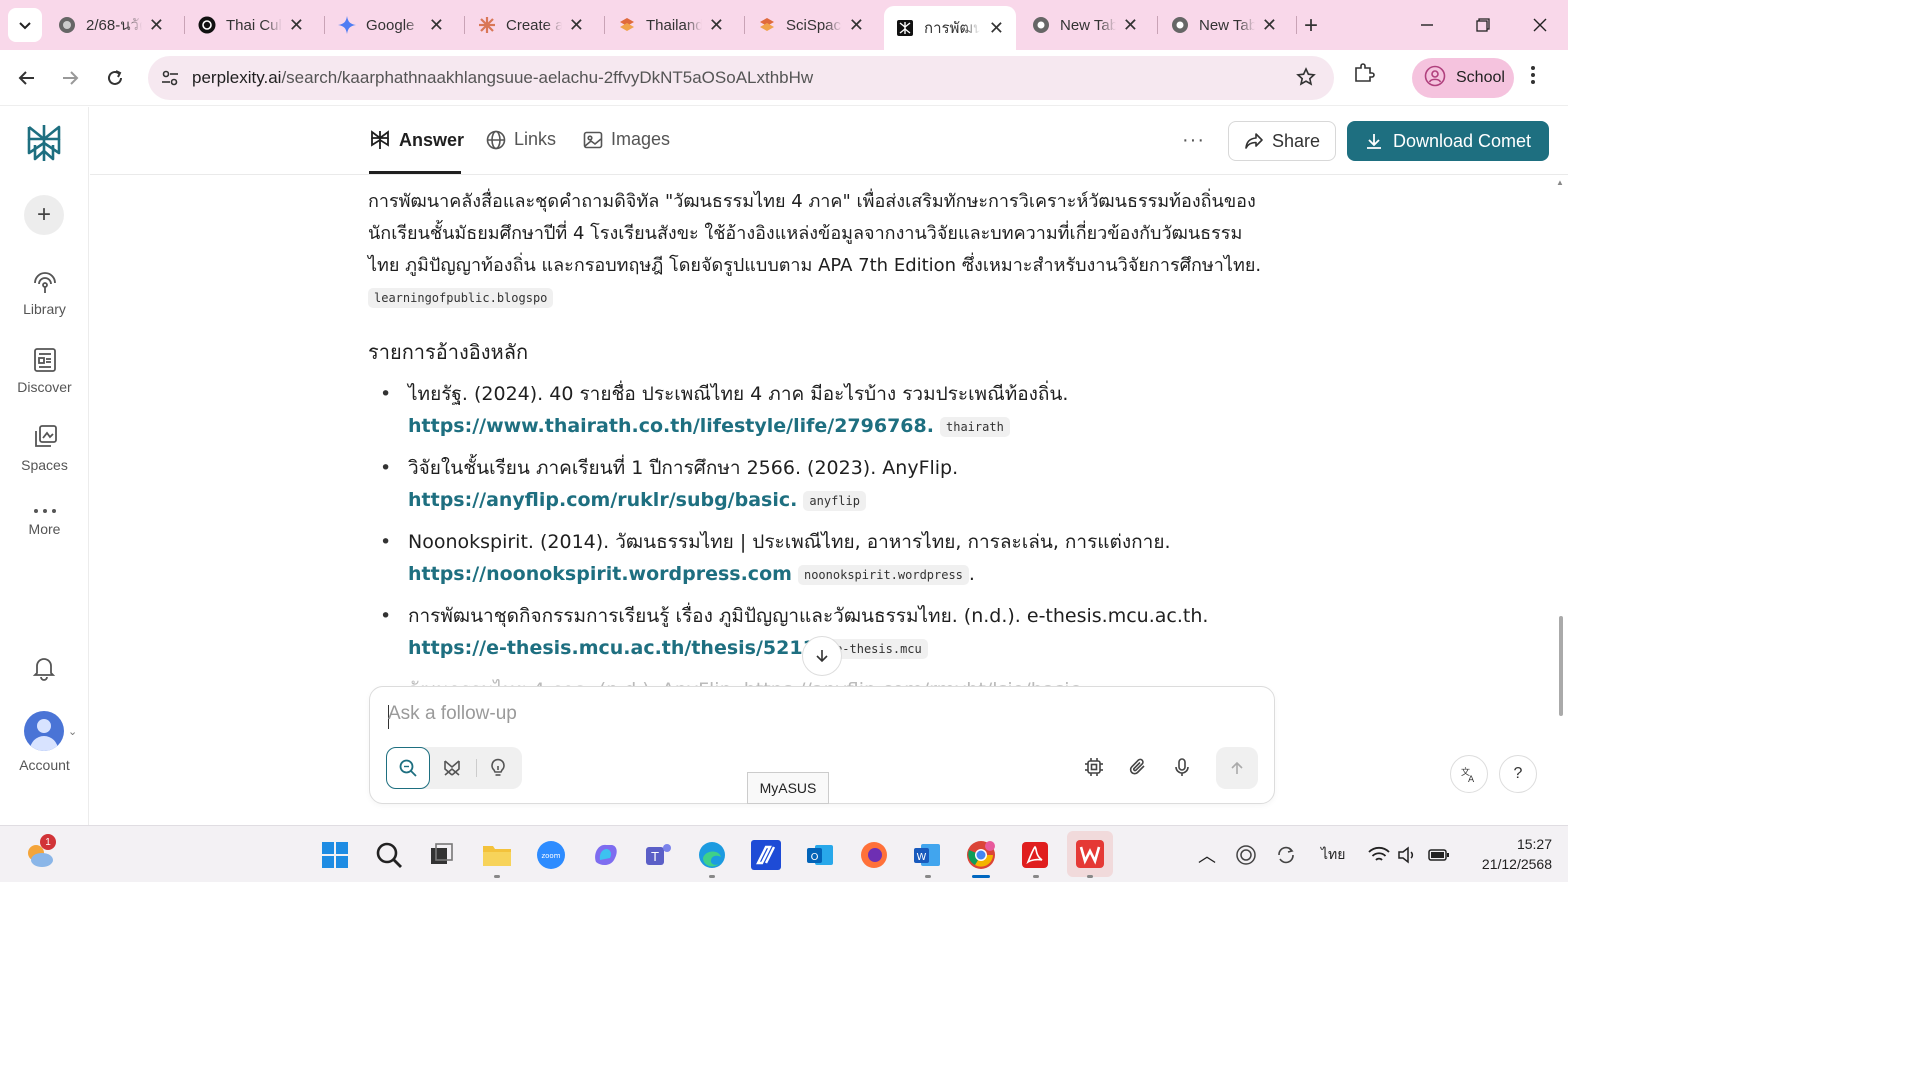 The height and width of the screenshot is (1080, 1920). I want to click on word-icon: W, so click(927, 855).